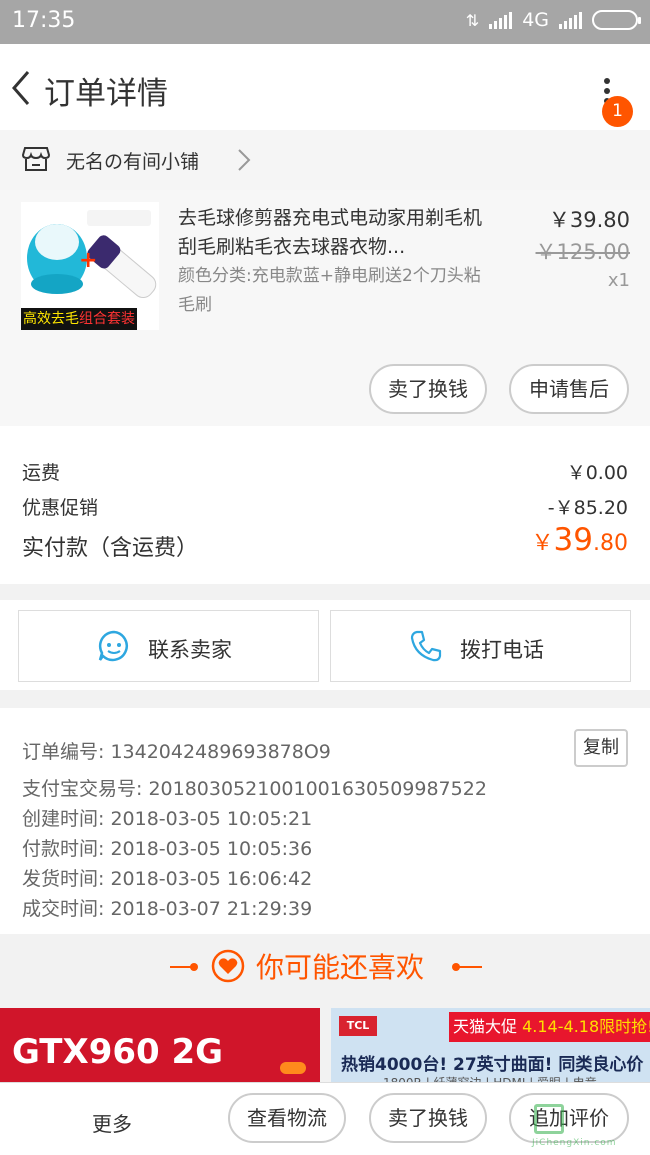  Describe the element at coordinates (107, 319) in the screenshot. I see `image-tag-red: 组合套装` at that location.